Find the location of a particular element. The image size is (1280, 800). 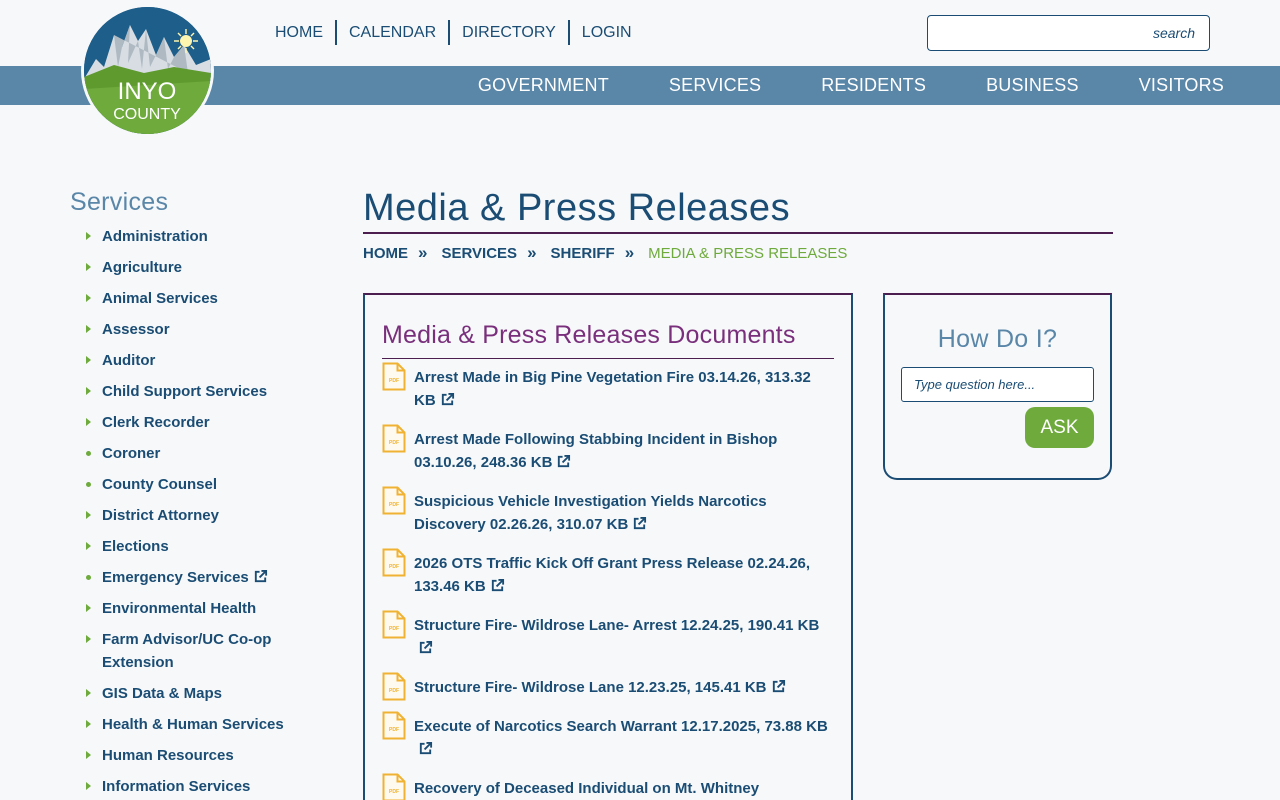

utility-link-login: LOGIN is located at coordinates (605, 32).